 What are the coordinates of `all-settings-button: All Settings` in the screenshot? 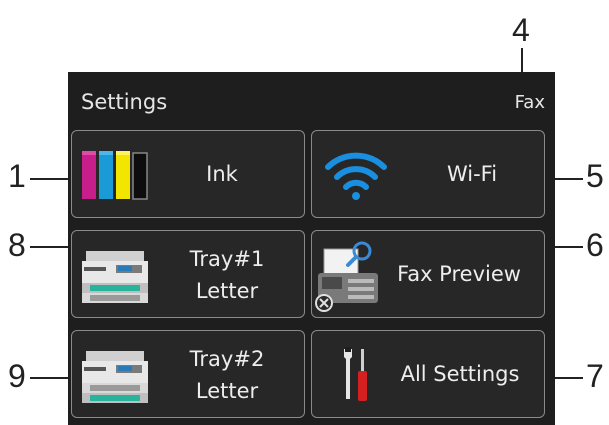 It's located at (428, 374).